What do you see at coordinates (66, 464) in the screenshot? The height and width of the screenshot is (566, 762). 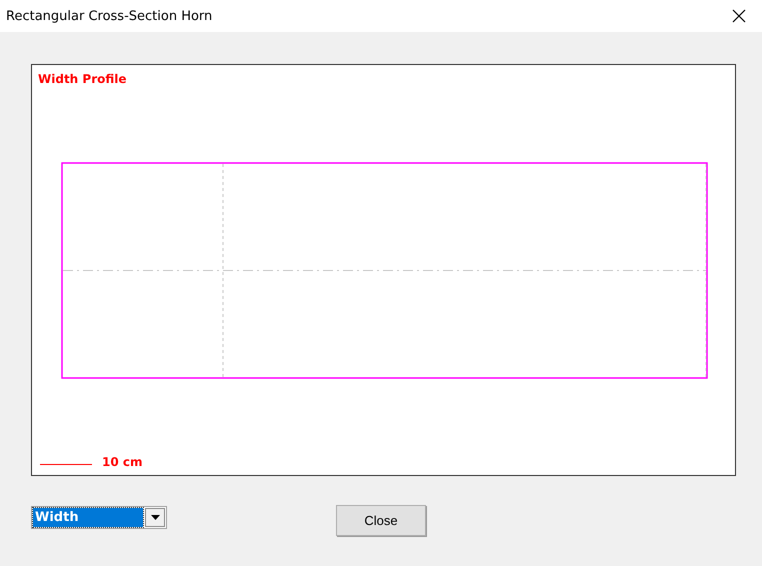 I see `scale-bar` at bounding box center [66, 464].